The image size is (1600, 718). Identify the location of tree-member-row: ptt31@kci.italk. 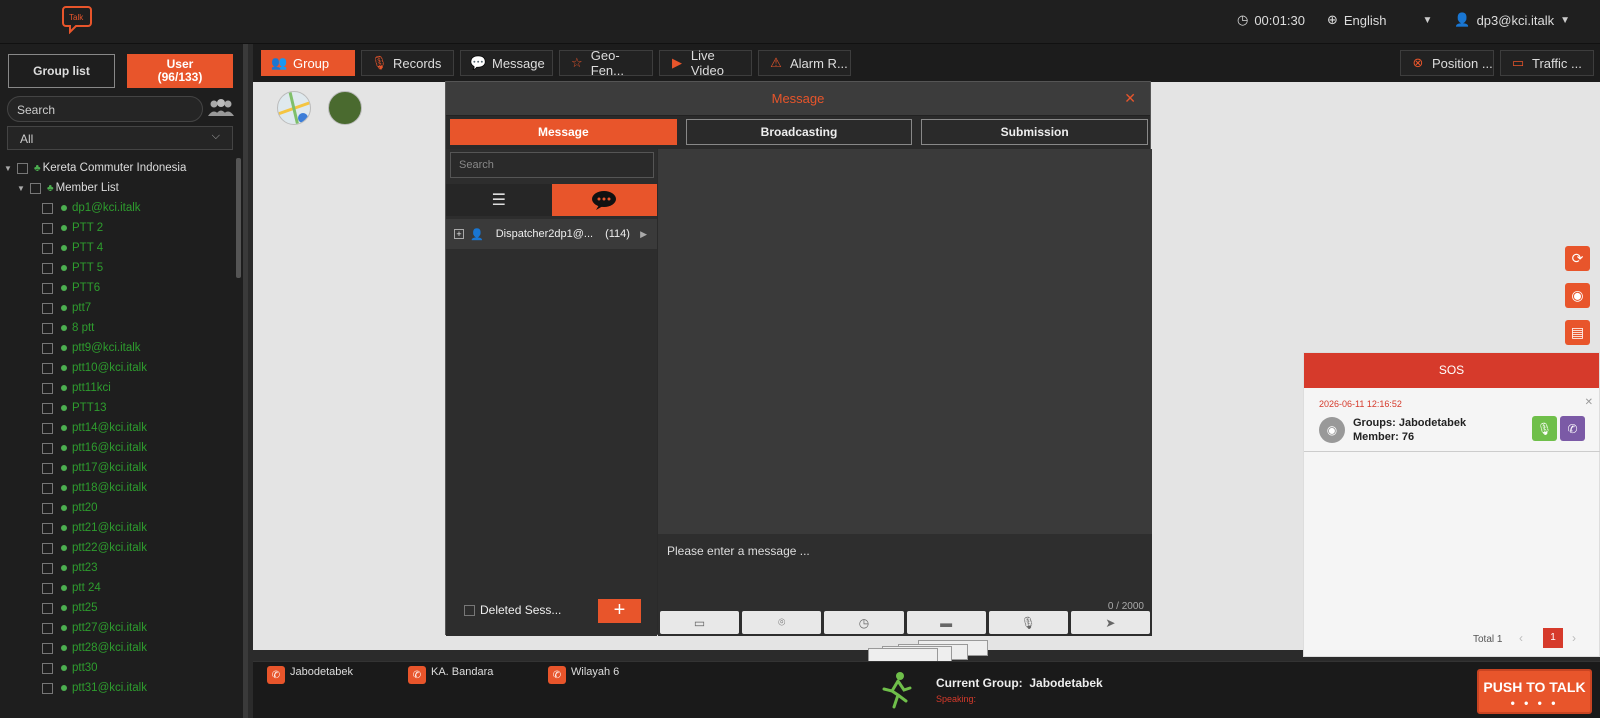
(120, 688).